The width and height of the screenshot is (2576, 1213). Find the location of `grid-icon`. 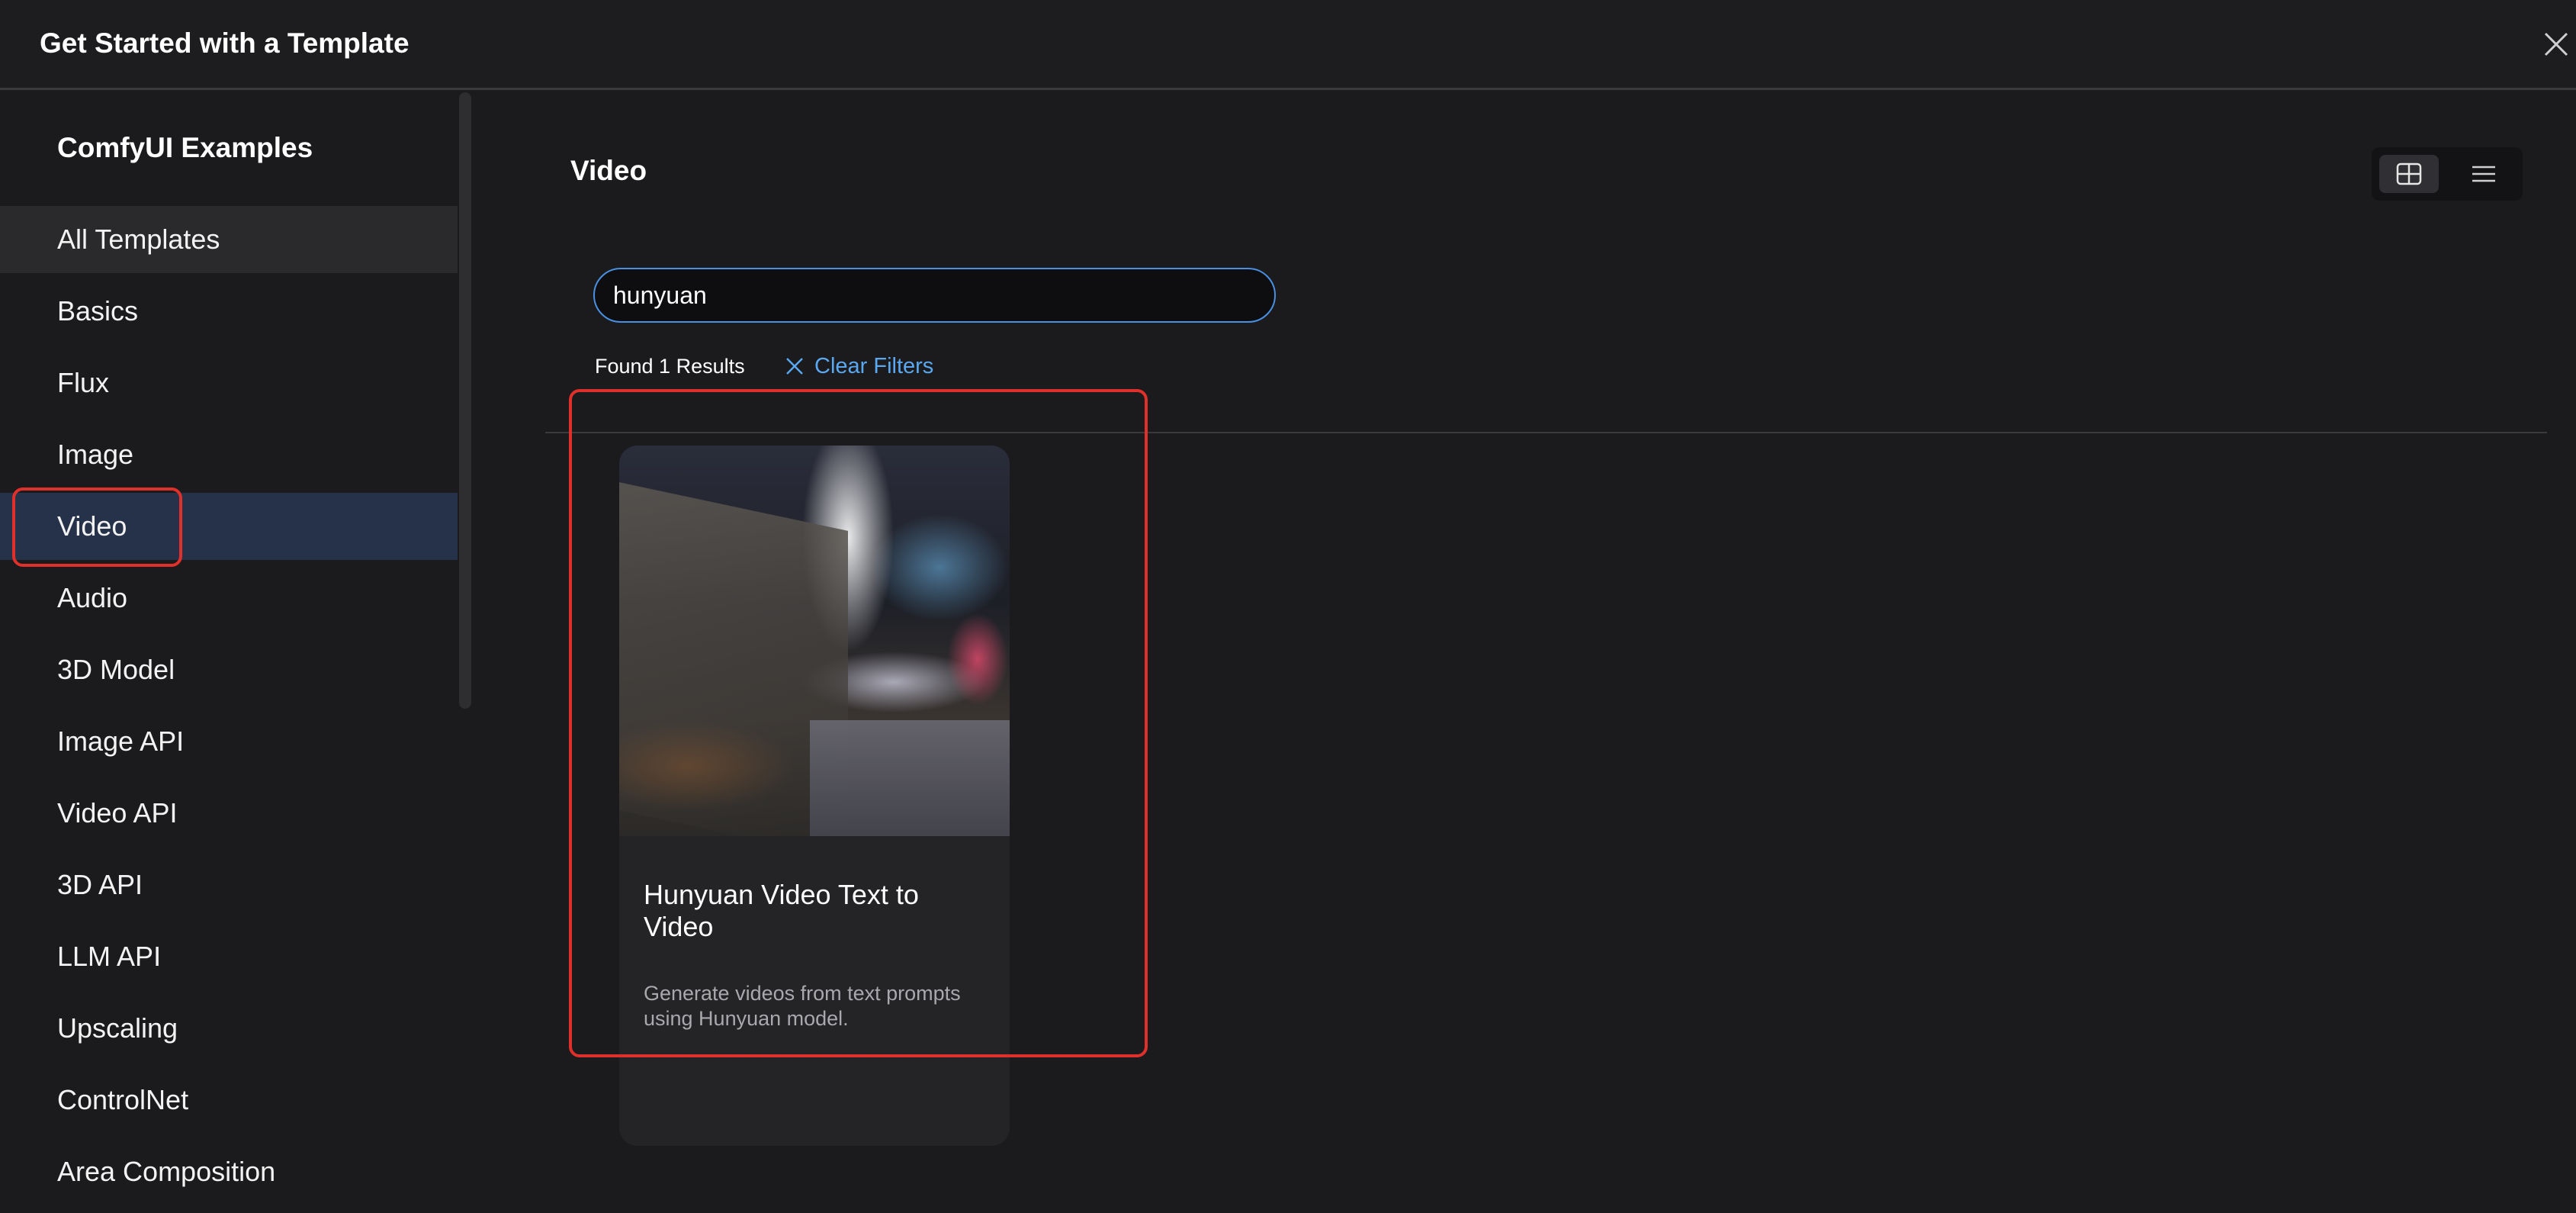

grid-icon is located at coordinates (2409, 174).